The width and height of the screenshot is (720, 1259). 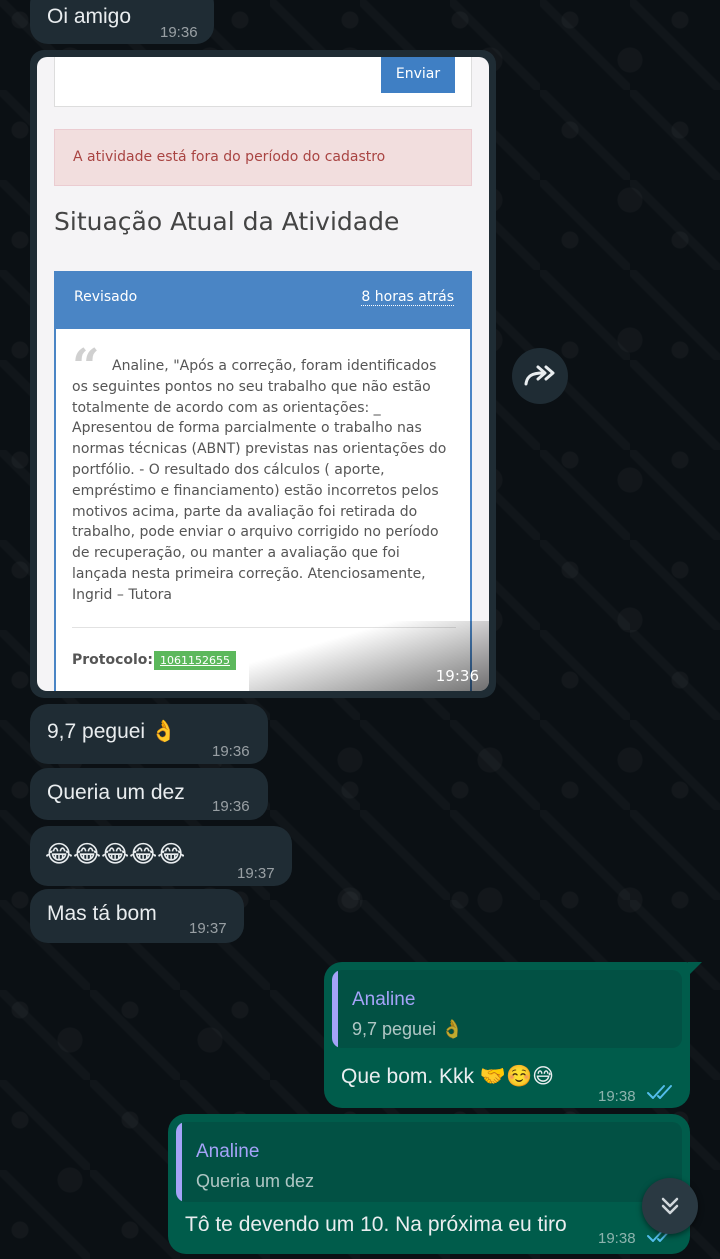 I want to click on reply-text: Queria um dez, so click(x=255, y=1181).